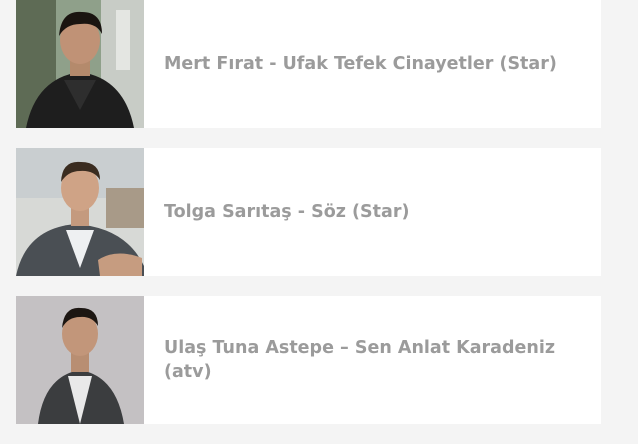 The height and width of the screenshot is (444, 638). Describe the element at coordinates (286, 212) in the screenshot. I see `article-title: Tolga Sarıtaş - Söz (Star)` at that location.